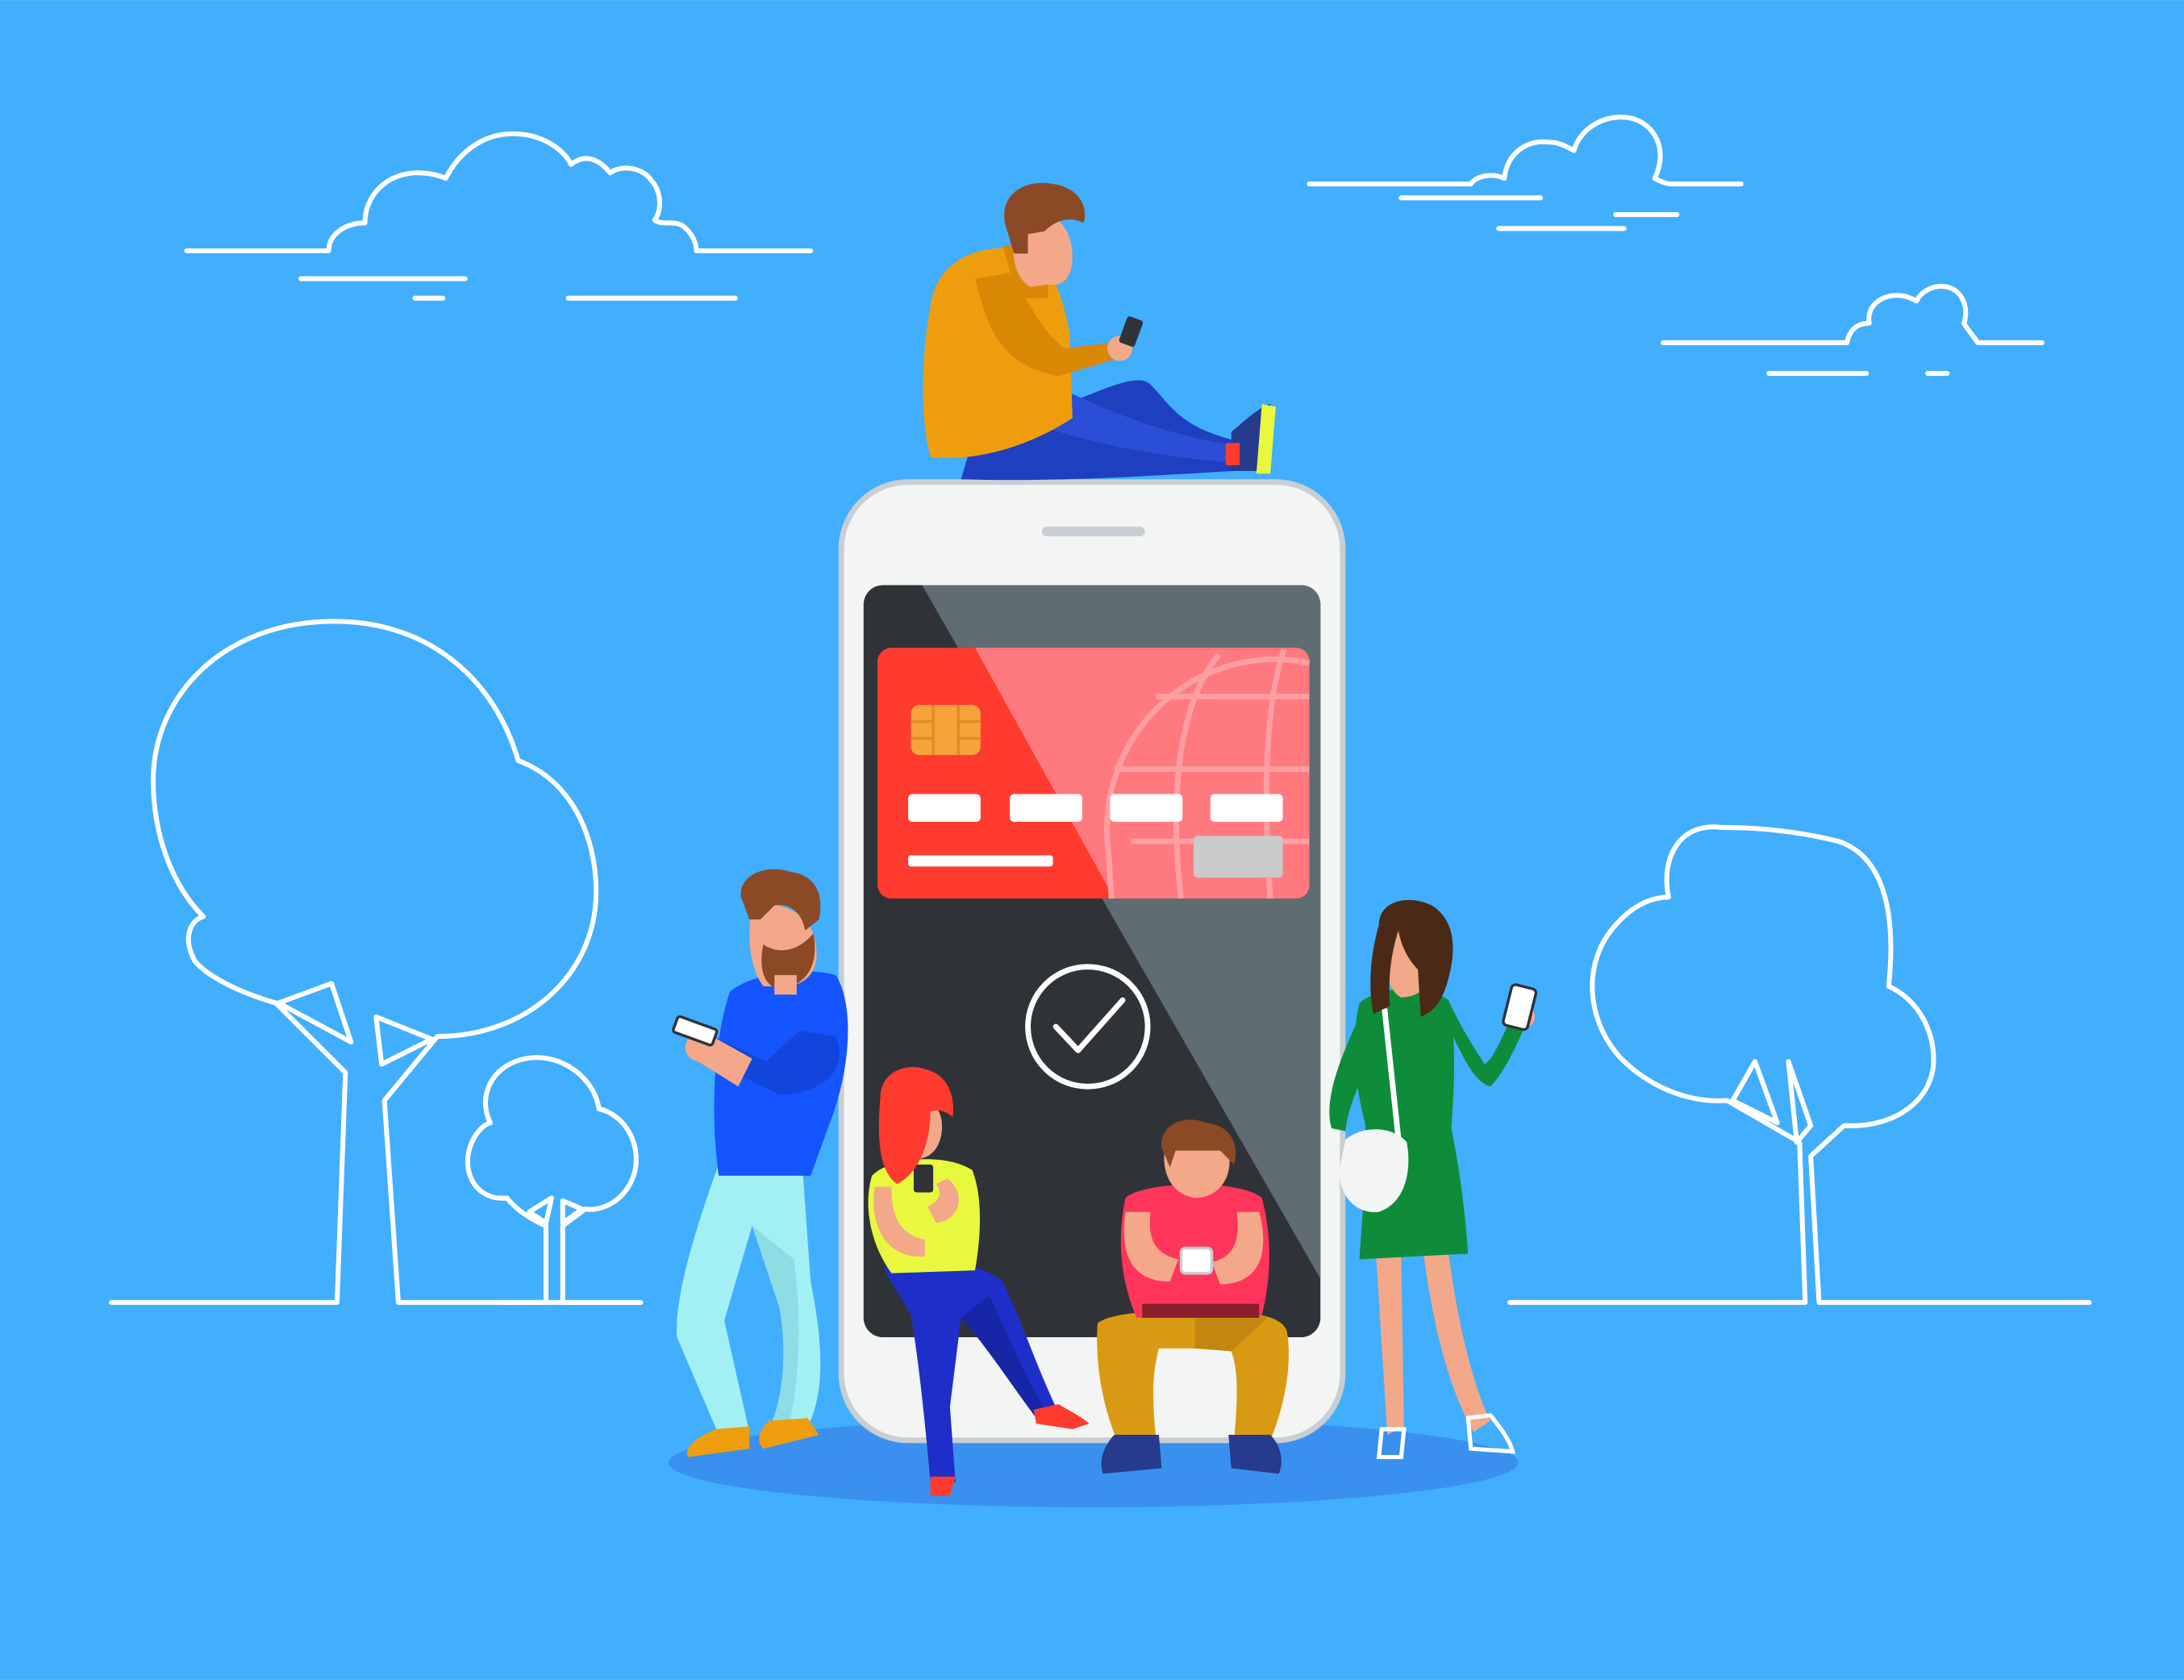  I want to click on card-chip, so click(946, 730).